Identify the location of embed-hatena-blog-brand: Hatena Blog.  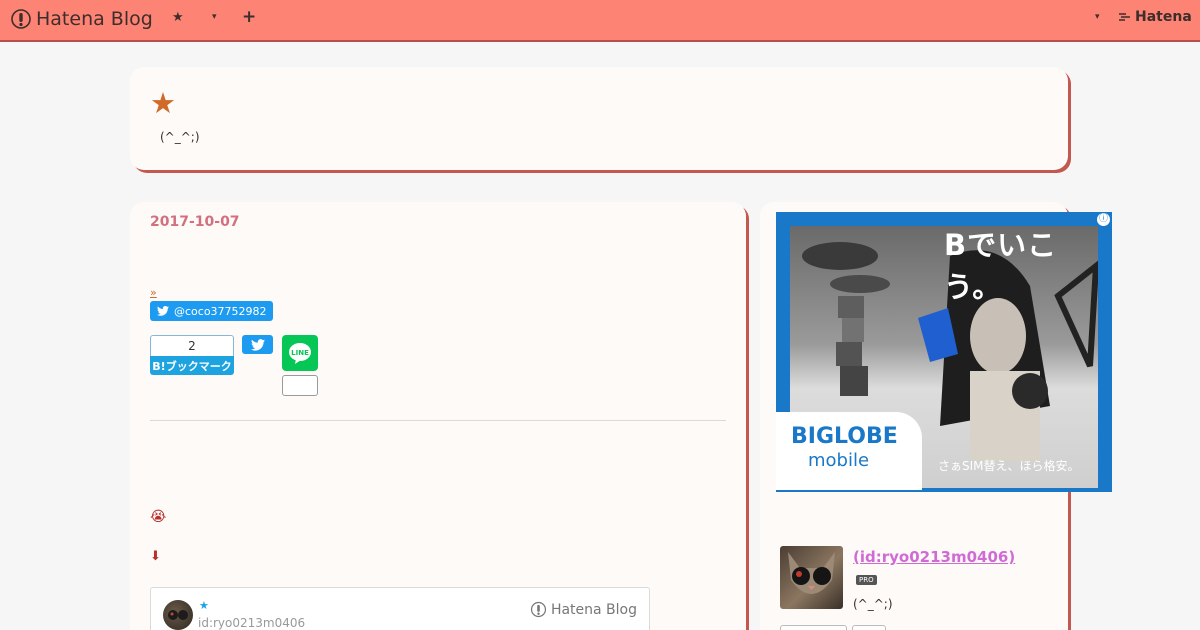
(583, 609).